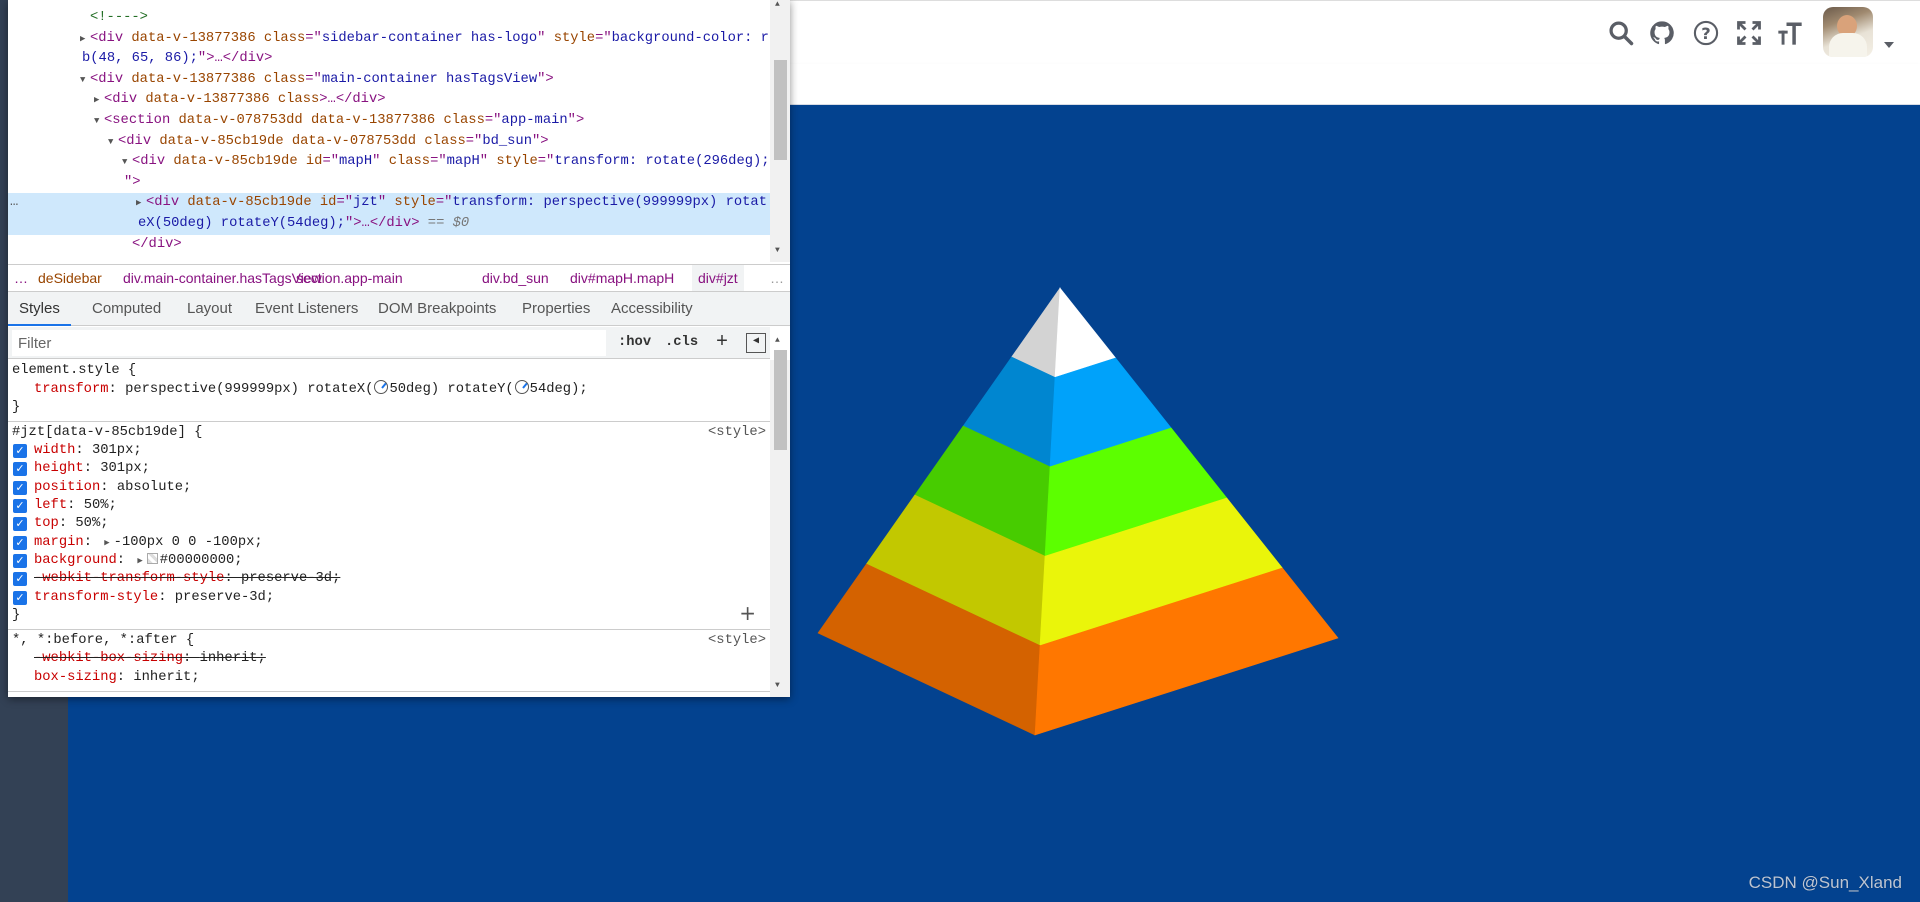 The height and width of the screenshot is (902, 1920). What do you see at coordinates (756, 343) in the screenshot?
I see `toggle-sidebar-icon: ◀` at bounding box center [756, 343].